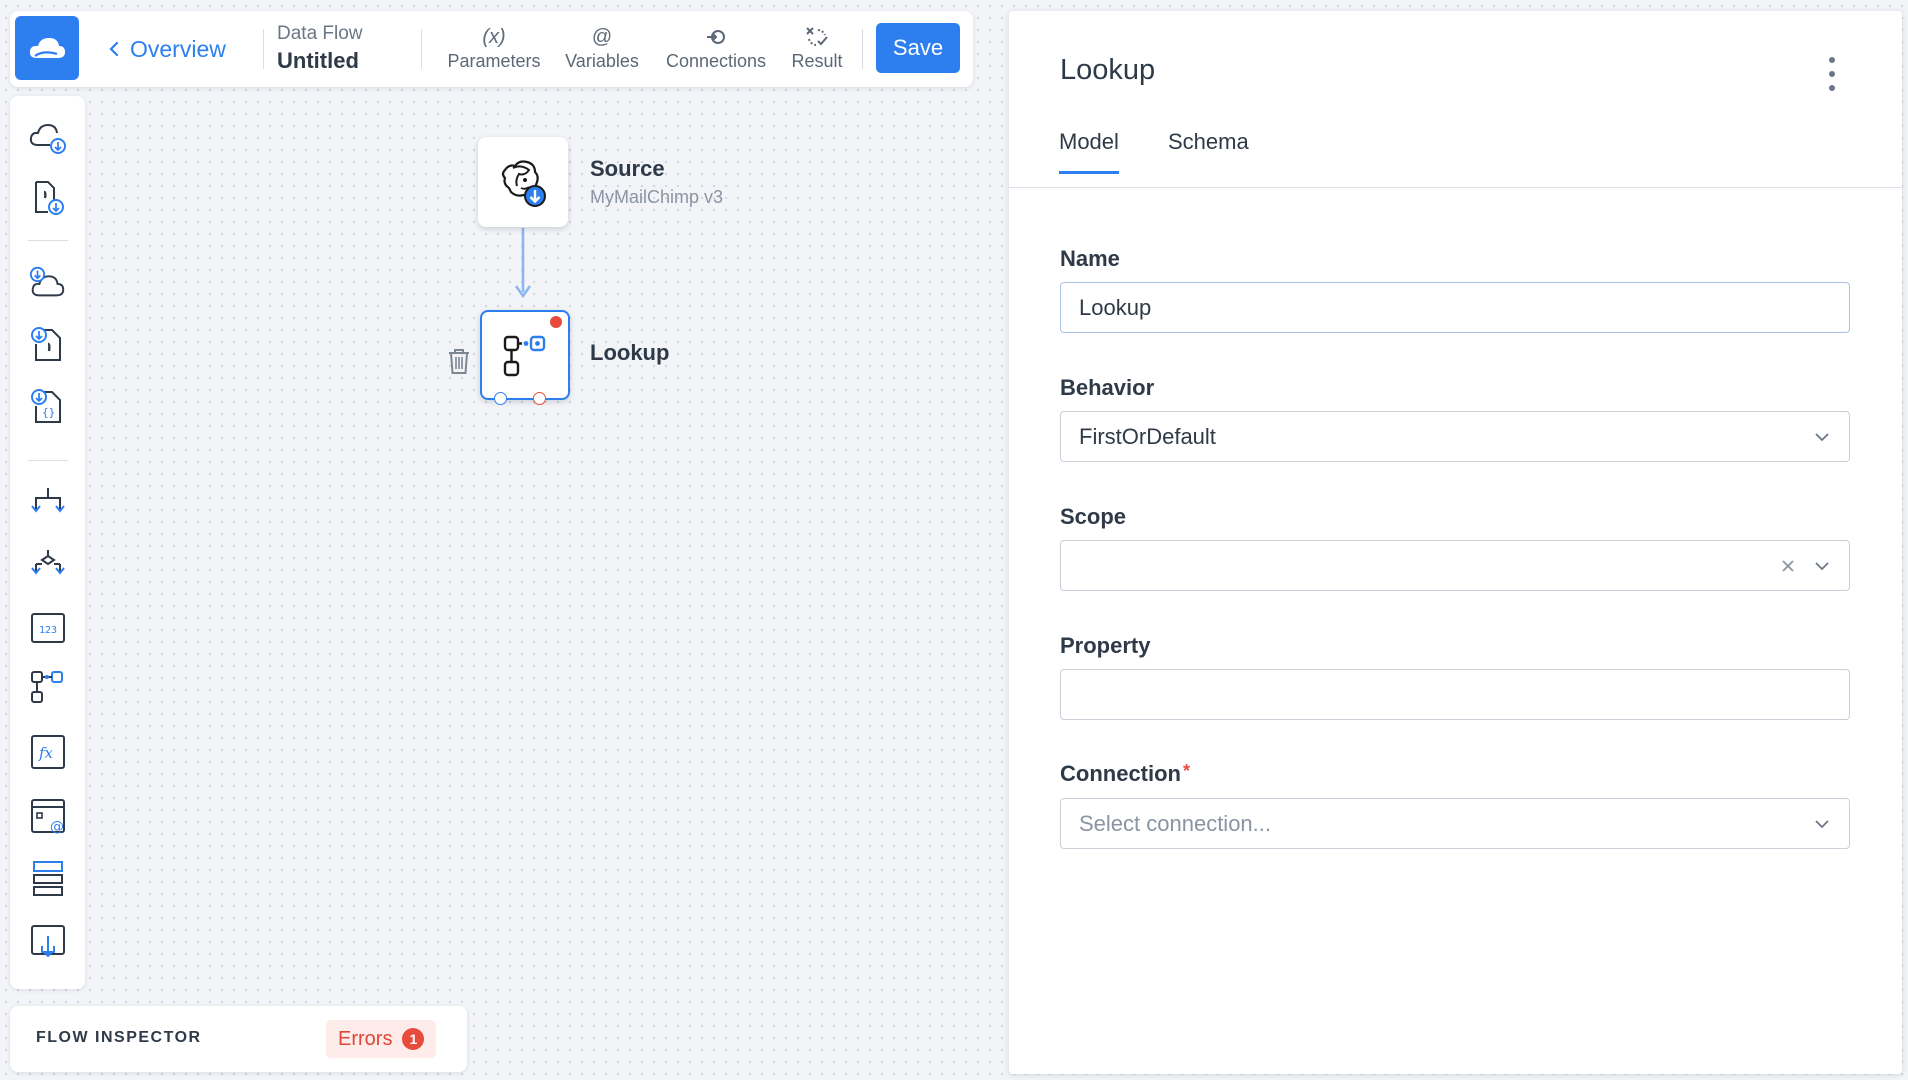  What do you see at coordinates (657, 197) in the screenshot?
I see `source-node-connection: MyMailChimp v3` at bounding box center [657, 197].